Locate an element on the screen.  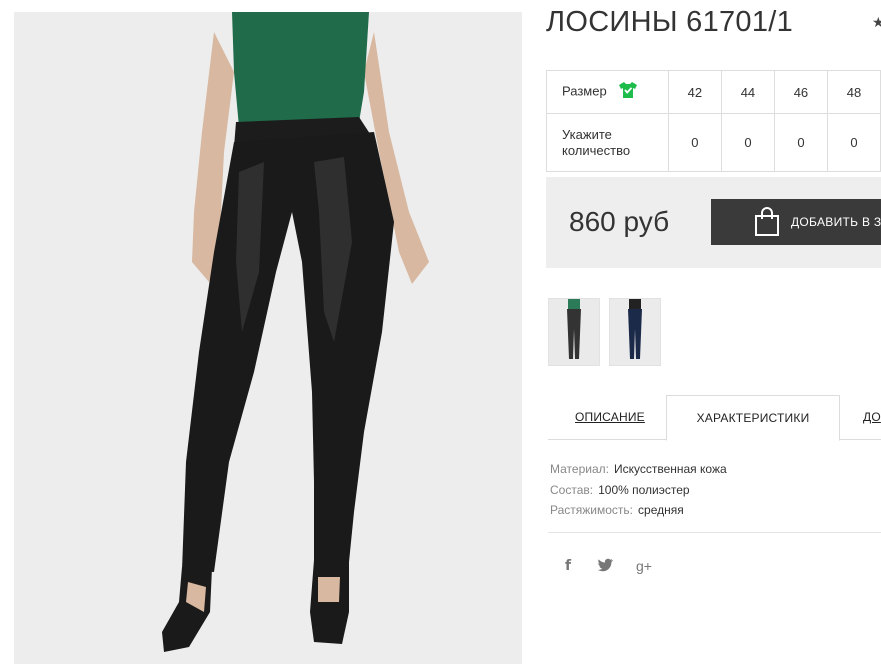
size-option: 44 is located at coordinates (747, 92).